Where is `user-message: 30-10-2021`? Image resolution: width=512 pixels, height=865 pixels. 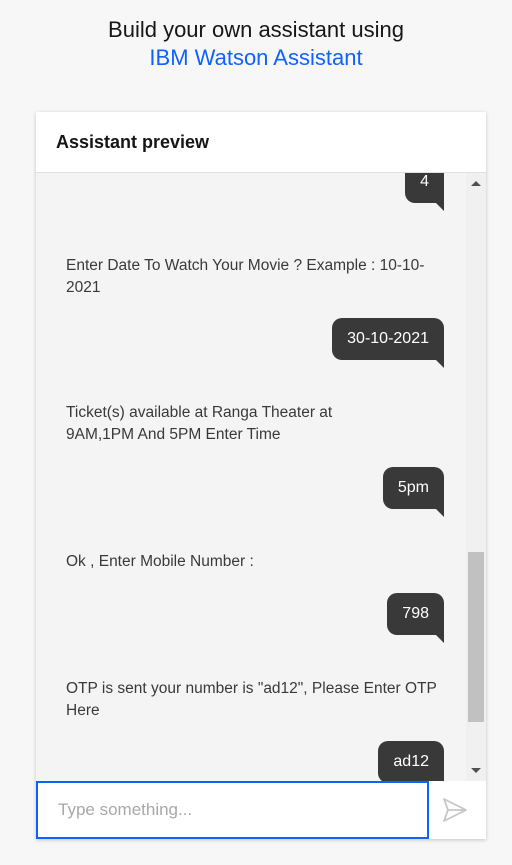 user-message: 30-10-2021 is located at coordinates (388, 343).